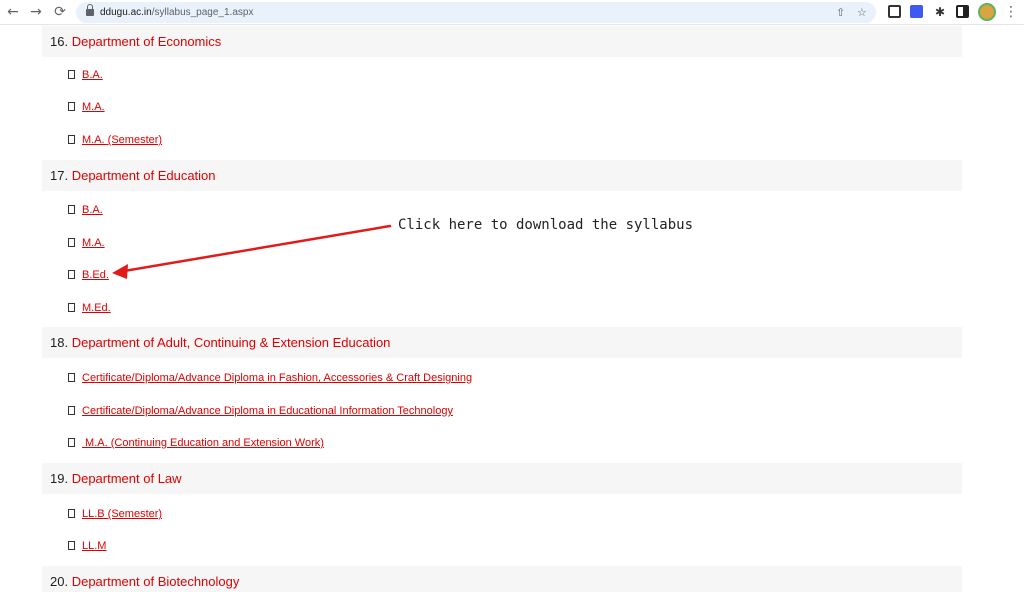 Image resolution: width=1024 pixels, height=592 pixels. What do you see at coordinates (257, 248) in the screenshot?
I see `arrow-shaft` at bounding box center [257, 248].